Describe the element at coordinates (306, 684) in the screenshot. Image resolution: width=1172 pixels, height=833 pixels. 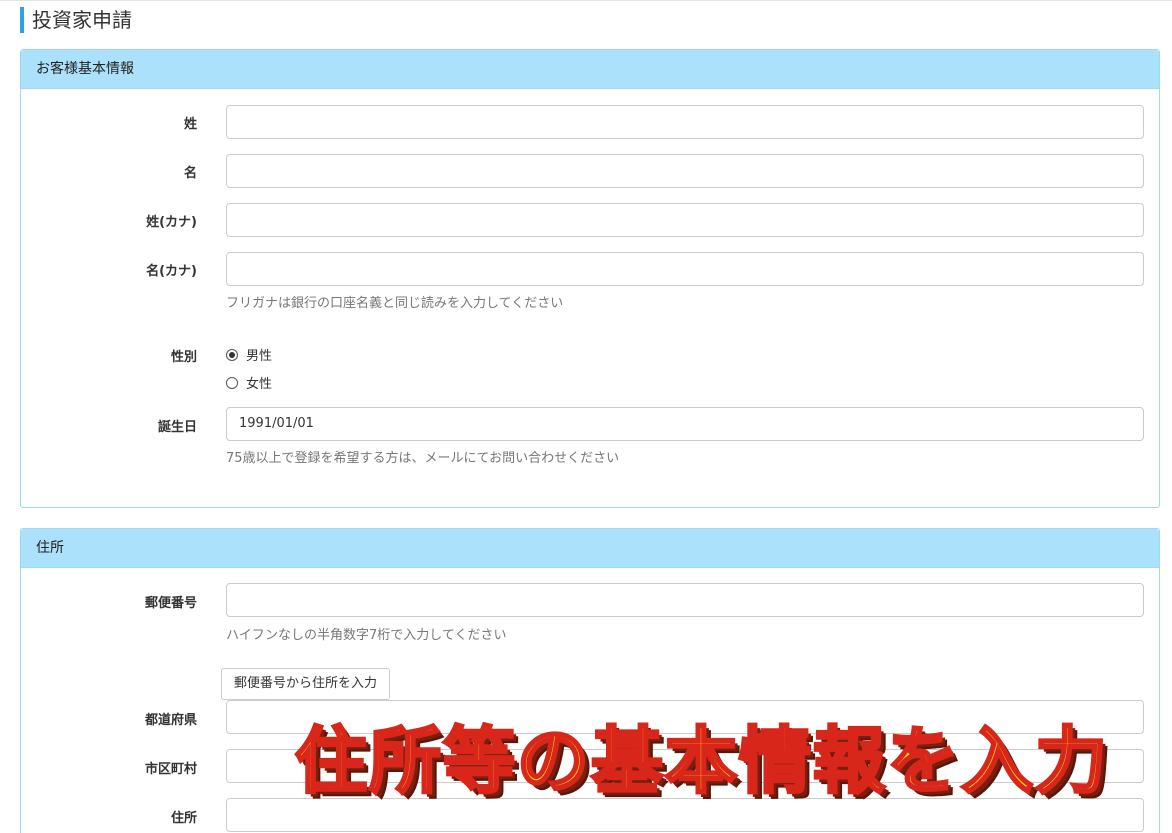
I see `postal-lookup-button: 郵便番号から住所を入力` at that location.